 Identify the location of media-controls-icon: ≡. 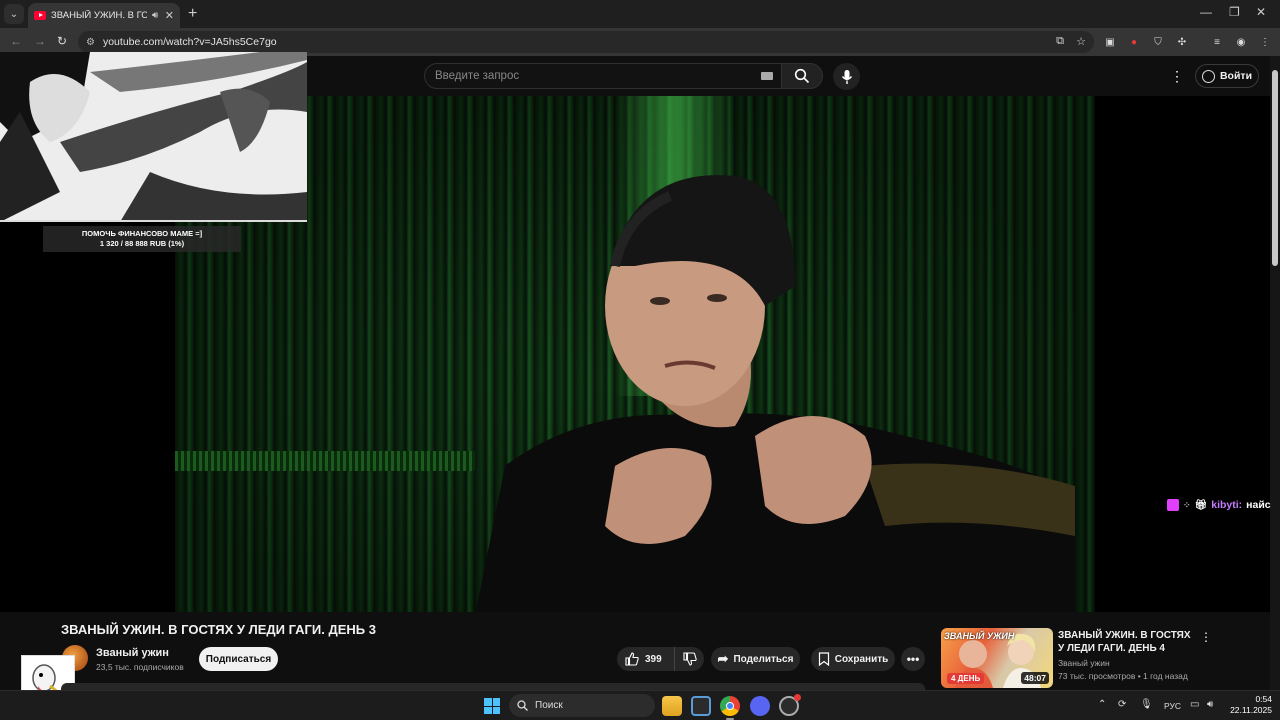
(1217, 42).